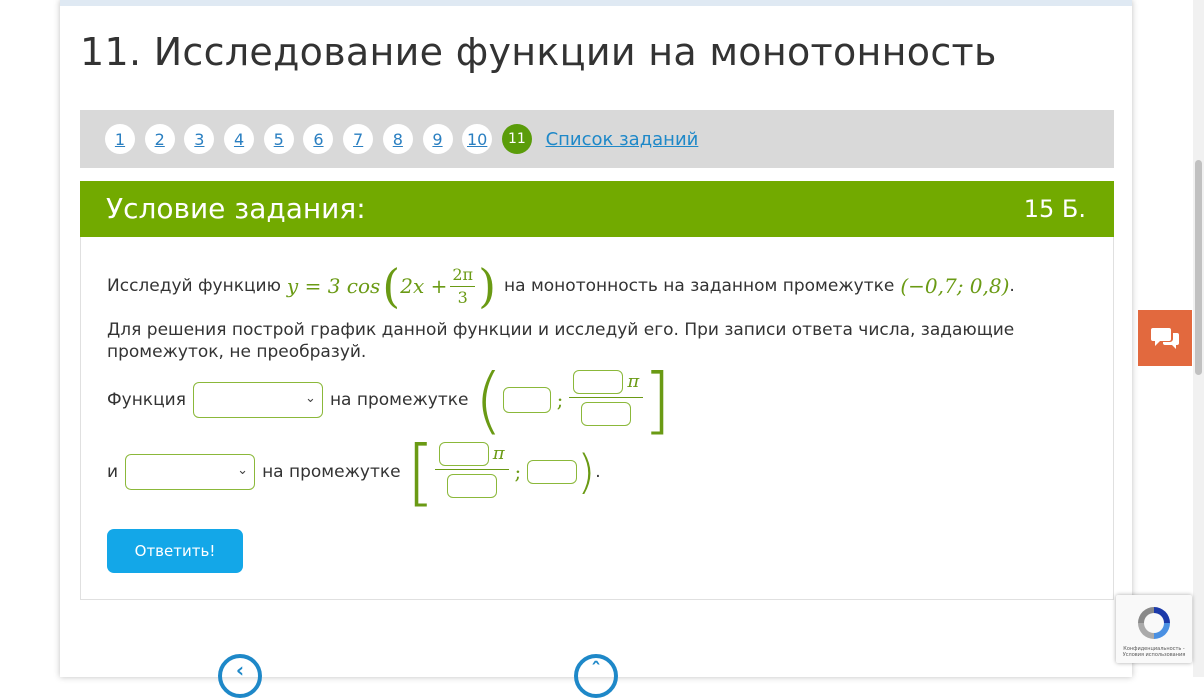 The height and width of the screenshot is (698, 1204). Describe the element at coordinates (159, 139) in the screenshot. I see `task-number-2: 2` at that location.